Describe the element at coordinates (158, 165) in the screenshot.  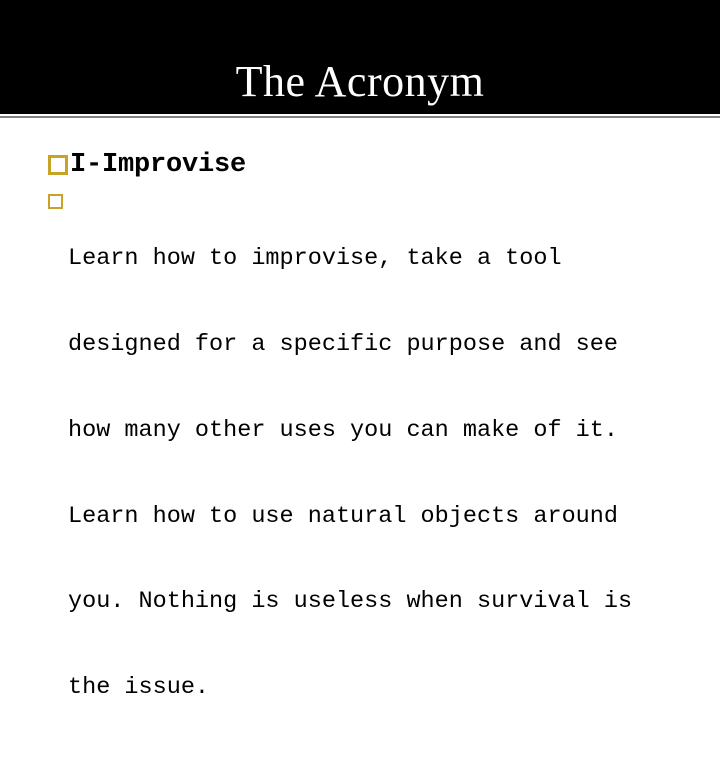
I see `bullet-level-1-label: I-Improvise` at that location.